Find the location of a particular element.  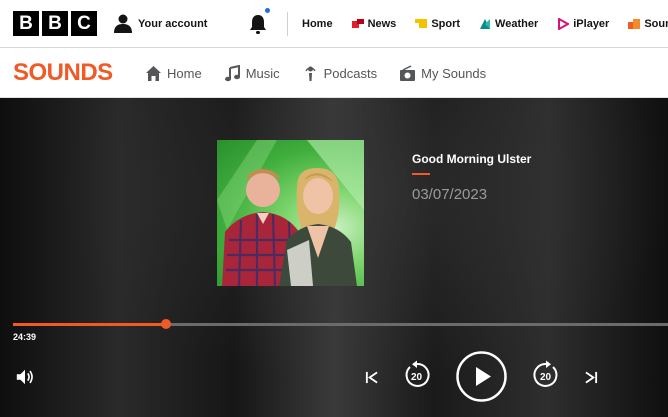

notifications-bell-icon is located at coordinates (258, 24).